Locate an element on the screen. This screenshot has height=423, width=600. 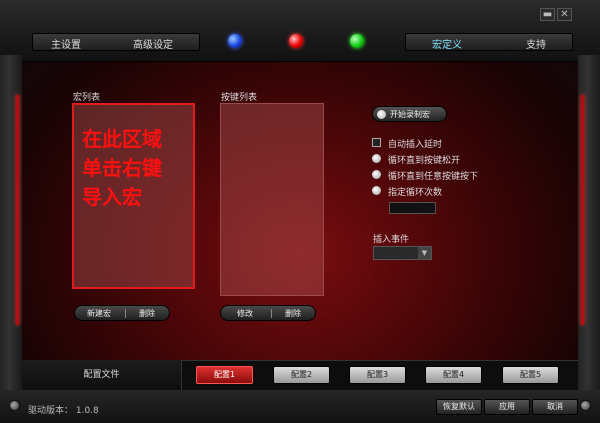
loop-release-label: 循环直到按键松开 is located at coordinates (424, 161).